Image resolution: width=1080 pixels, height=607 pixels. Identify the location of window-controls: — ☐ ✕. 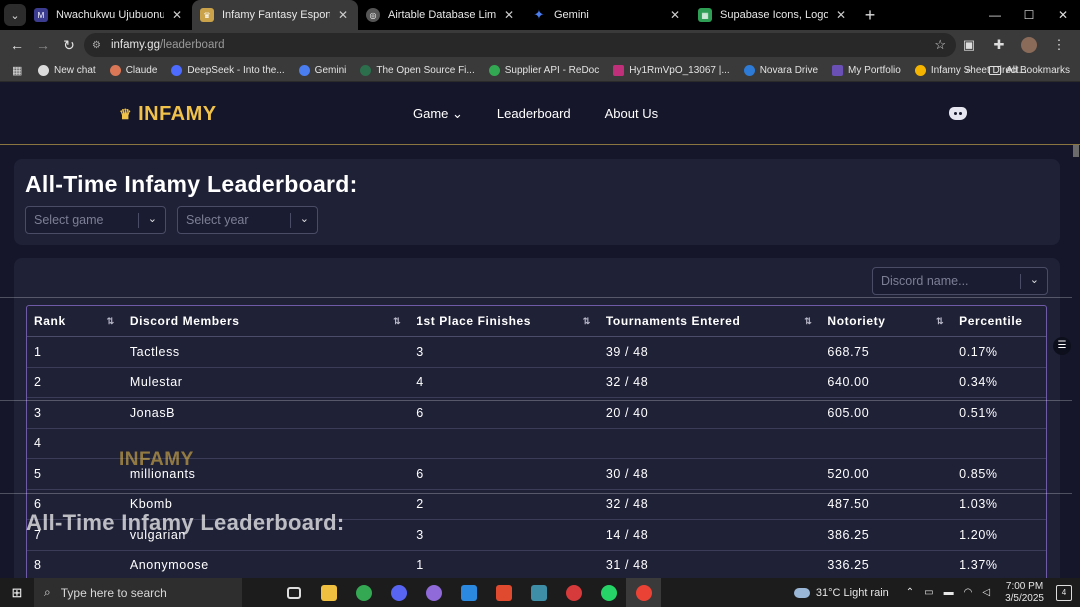
(1029, 15).